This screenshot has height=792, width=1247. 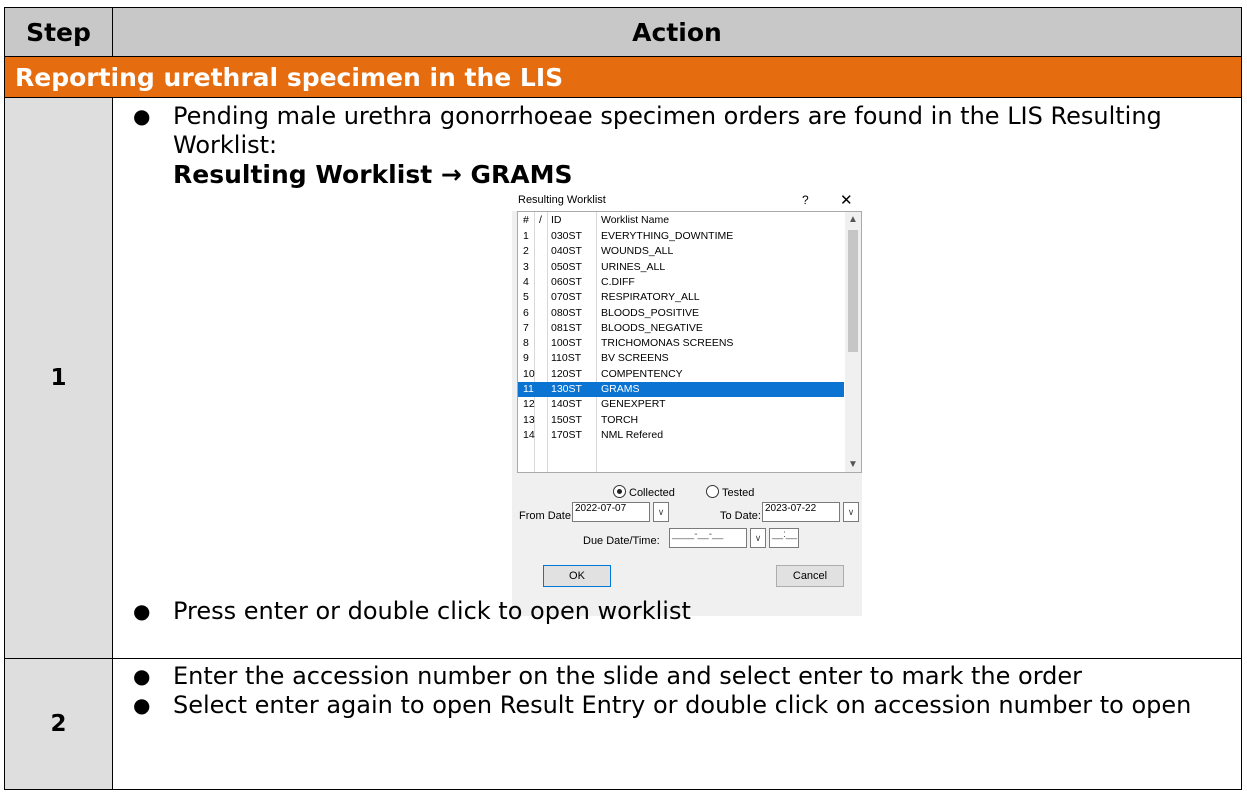 I want to click on list-item: 2 040ST WOUNDS_ALL, so click(x=681, y=251).